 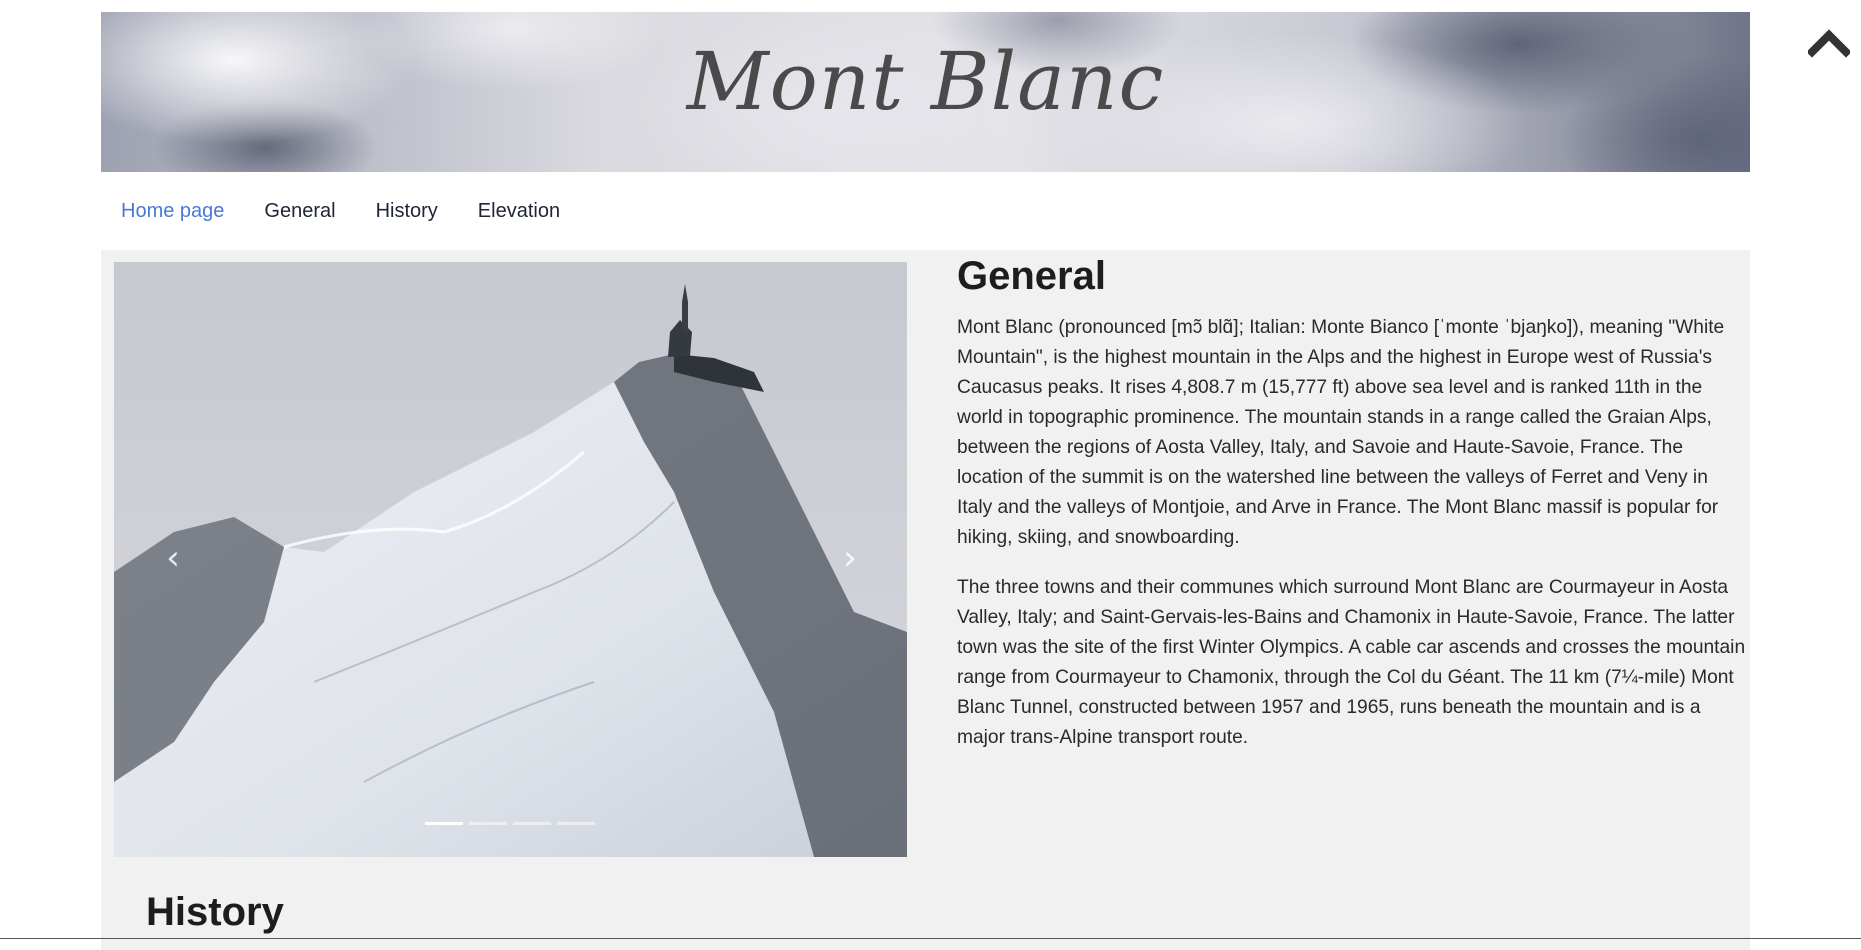 I want to click on back-to-top-button, so click(x=1829, y=42).